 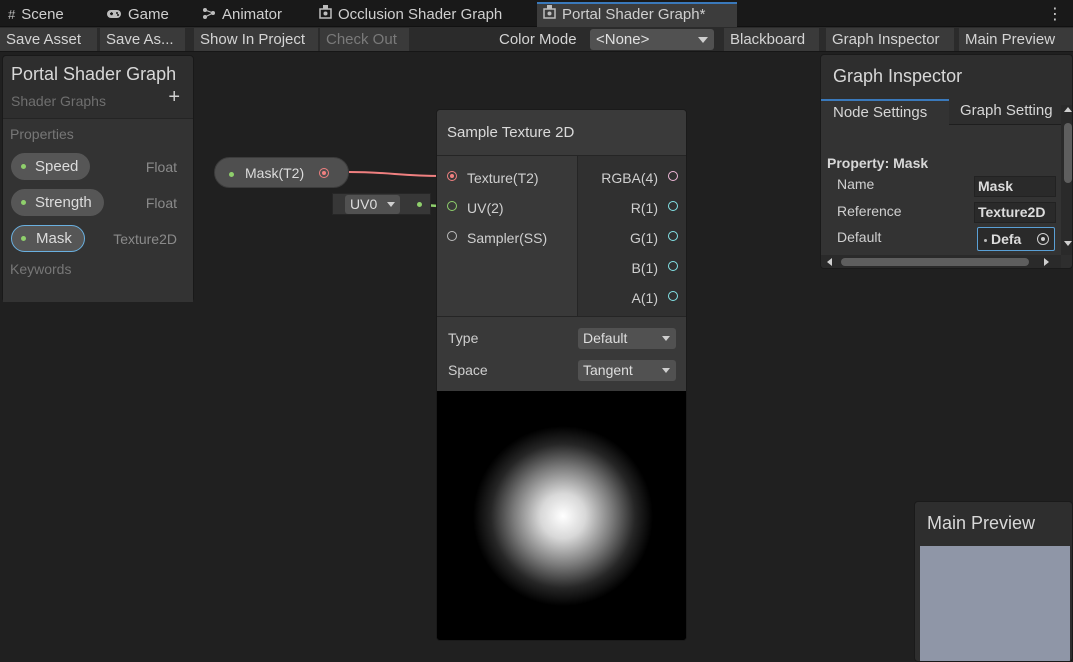 I want to click on node-preview, so click(x=561, y=515).